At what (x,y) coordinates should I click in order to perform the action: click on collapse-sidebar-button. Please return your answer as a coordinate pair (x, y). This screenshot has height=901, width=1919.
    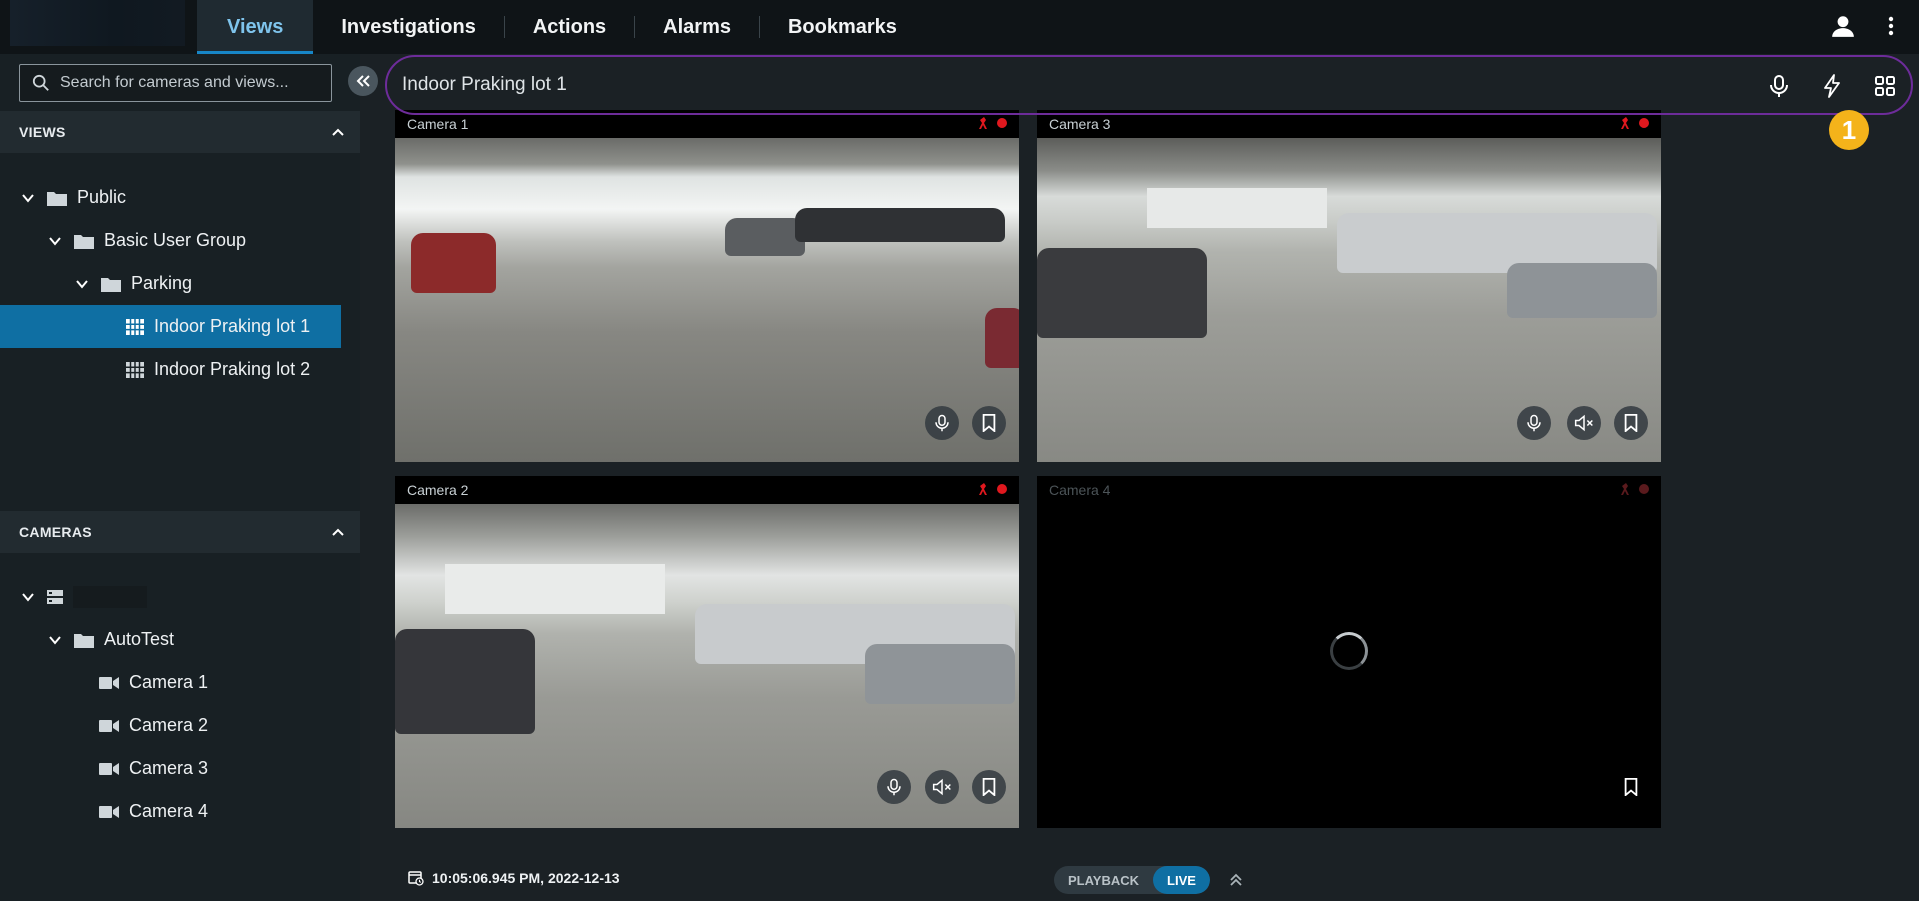
    Looking at the image, I should click on (363, 81).